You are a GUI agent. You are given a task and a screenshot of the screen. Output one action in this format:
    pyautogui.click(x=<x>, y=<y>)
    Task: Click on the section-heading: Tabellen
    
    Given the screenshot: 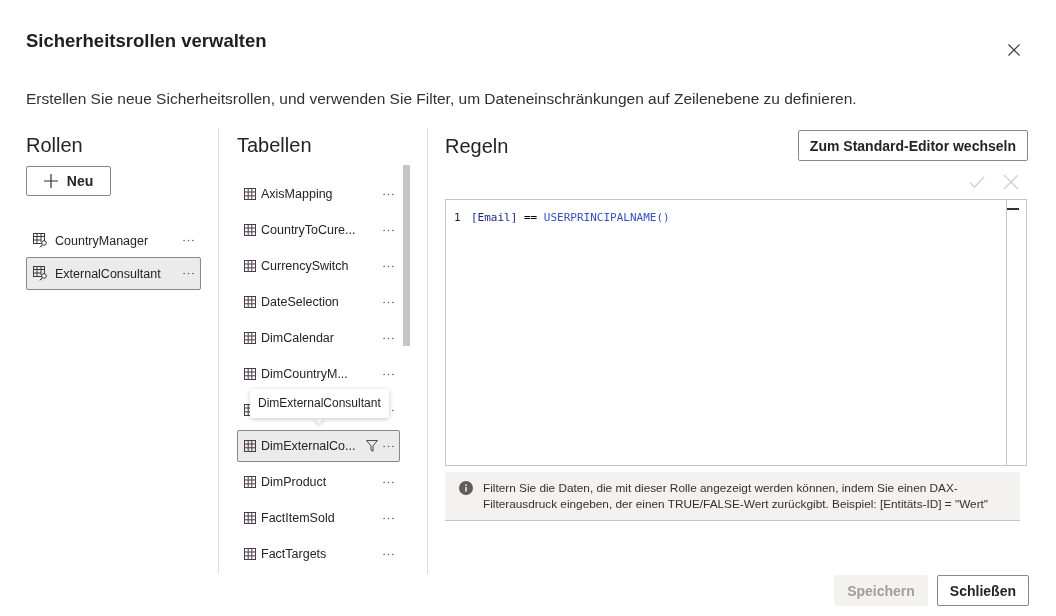 What is the action you would take?
    pyautogui.click(x=275, y=145)
    